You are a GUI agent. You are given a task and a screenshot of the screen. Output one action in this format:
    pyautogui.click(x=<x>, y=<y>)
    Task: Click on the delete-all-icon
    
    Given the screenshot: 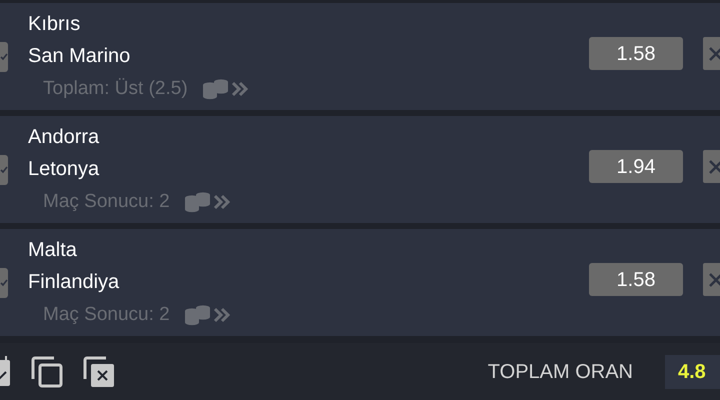 What is the action you would take?
    pyautogui.click(x=99, y=371)
    